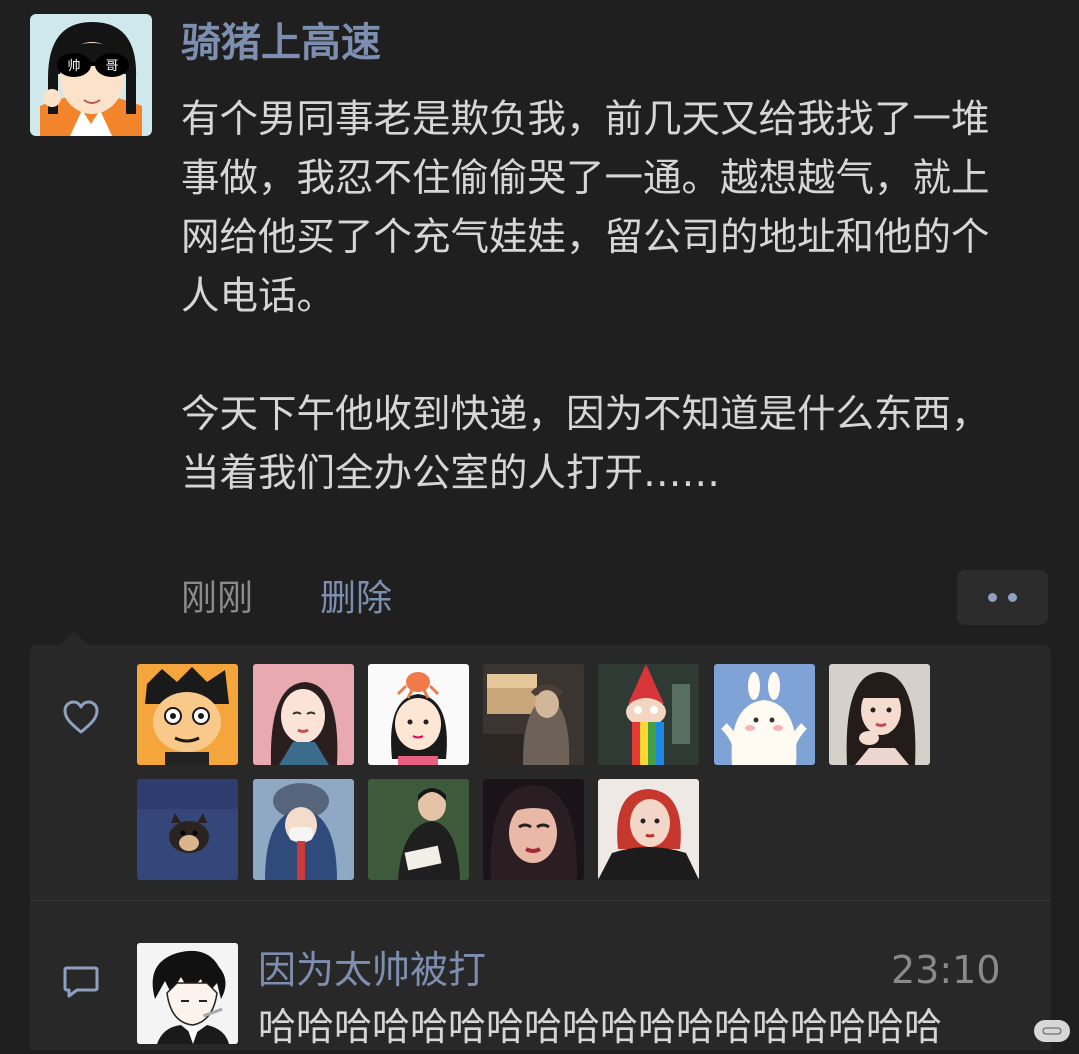 The width and height of the screenshot is (1079, 1054). I want to click on post-timestamp: 刚刚, so click(217, 598).